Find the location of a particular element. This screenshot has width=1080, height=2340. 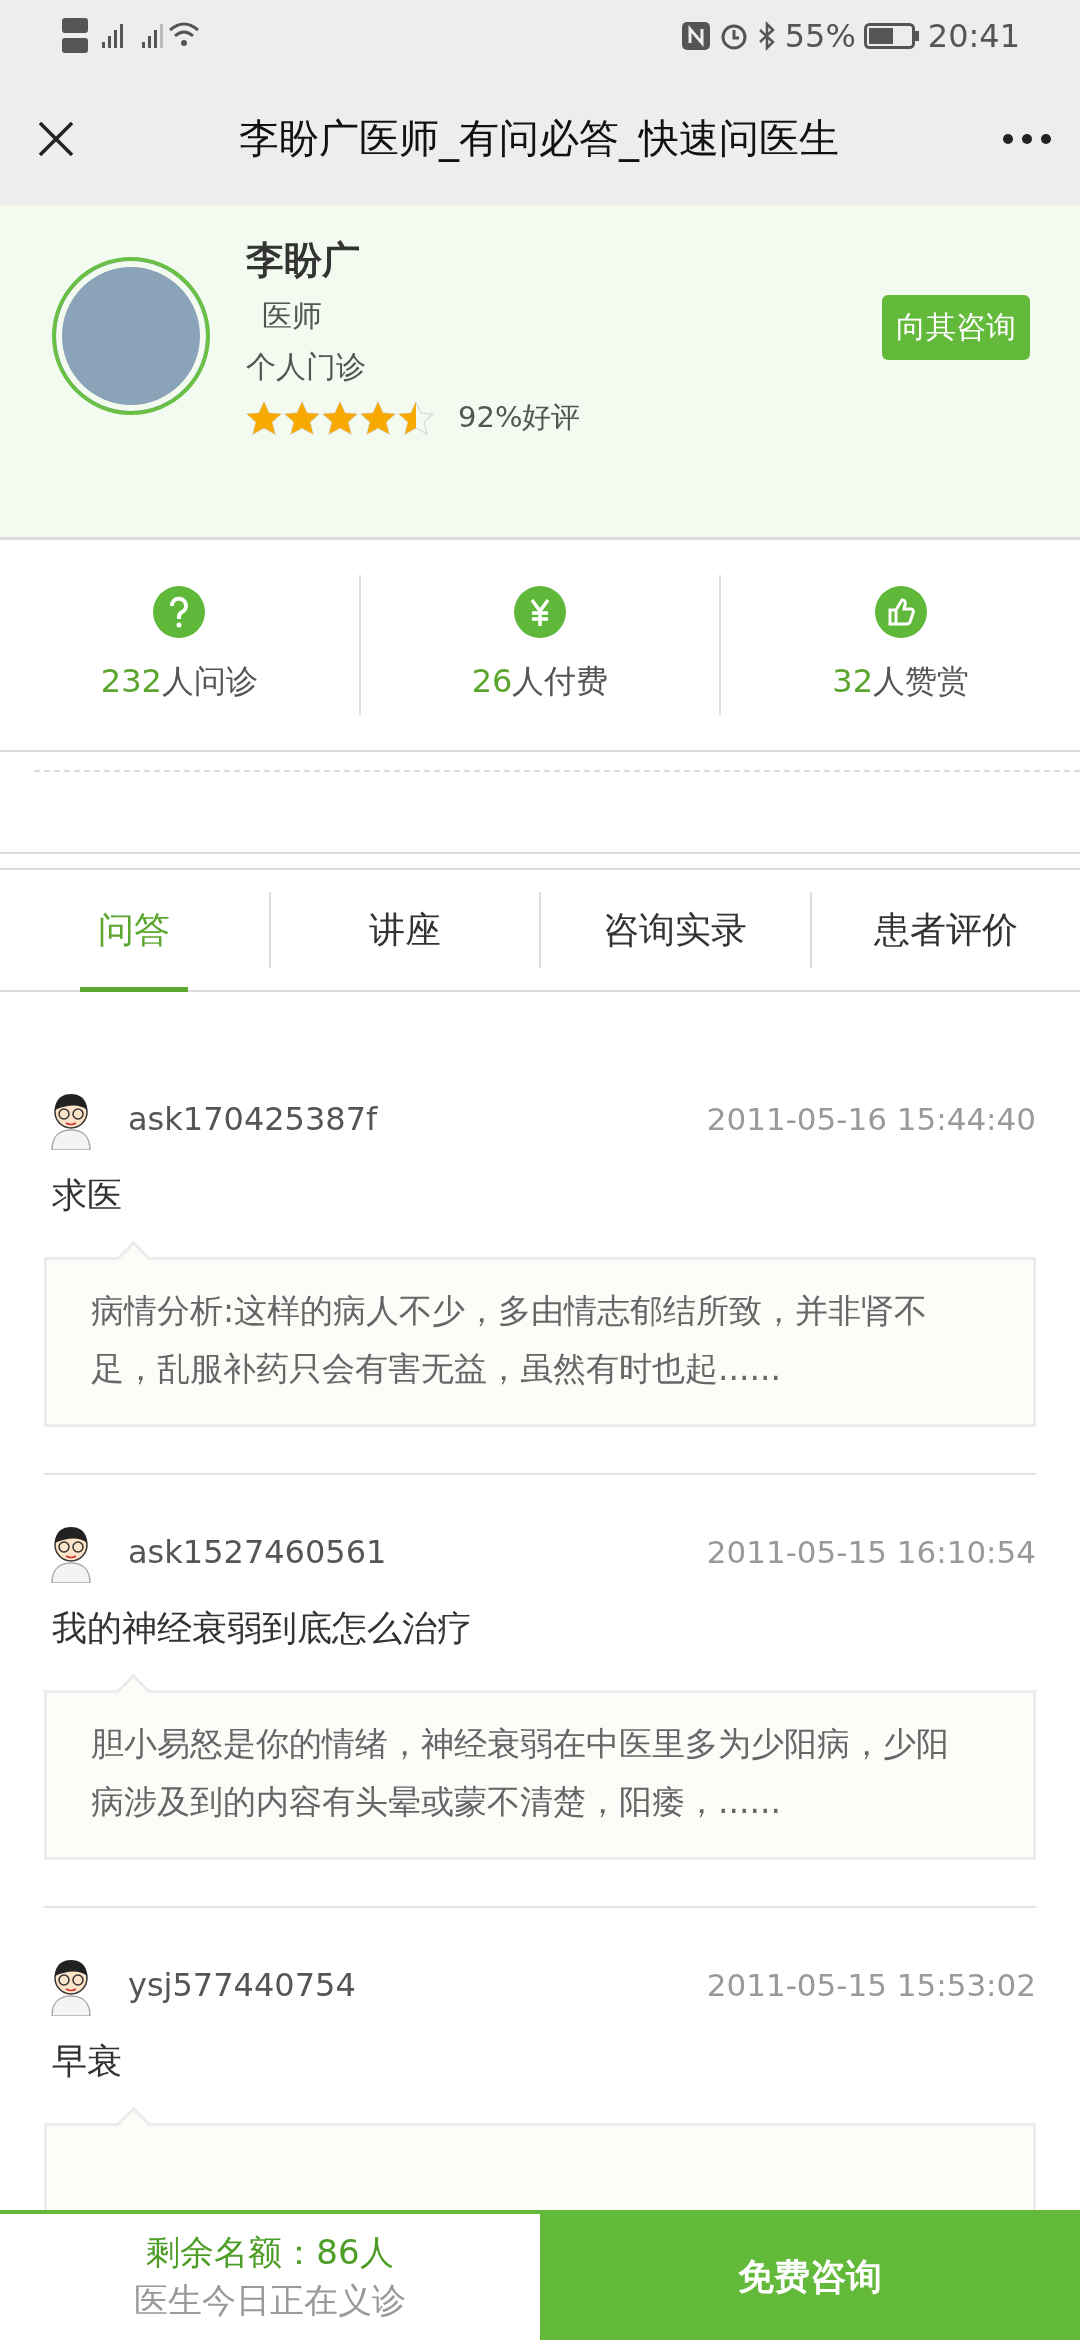

yen-icon is located at coordinates (540, 612).